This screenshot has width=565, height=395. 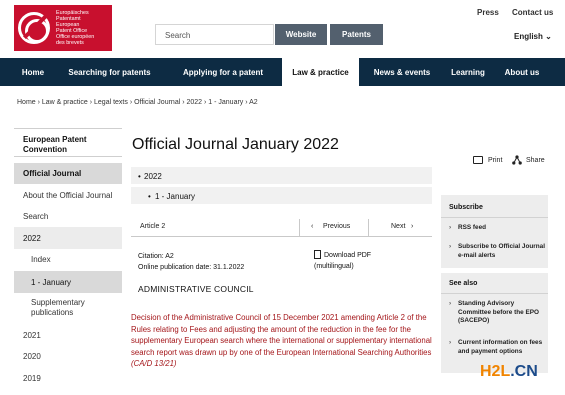 I want to click on search-tab-website: Website, so click(x=301, y=34).